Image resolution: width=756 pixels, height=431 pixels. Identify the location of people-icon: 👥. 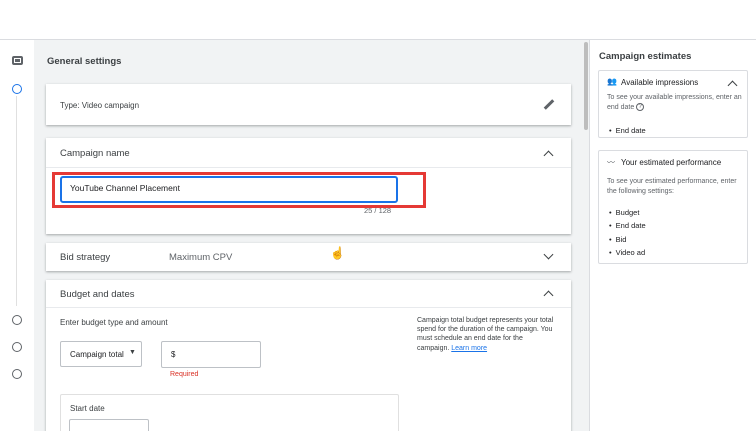
(612, 81).